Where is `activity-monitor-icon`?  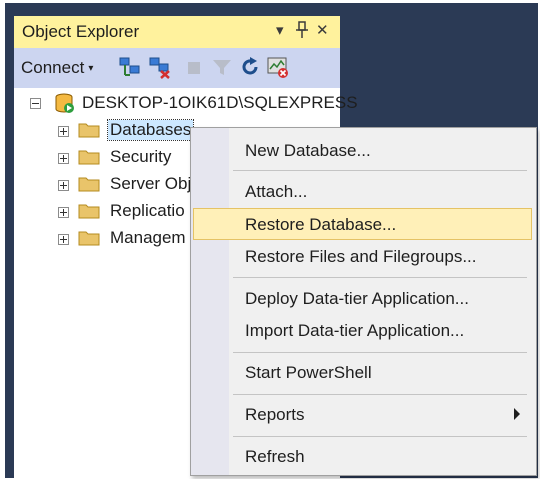
activity-monitor-icon is located at coordinates (278, 67).